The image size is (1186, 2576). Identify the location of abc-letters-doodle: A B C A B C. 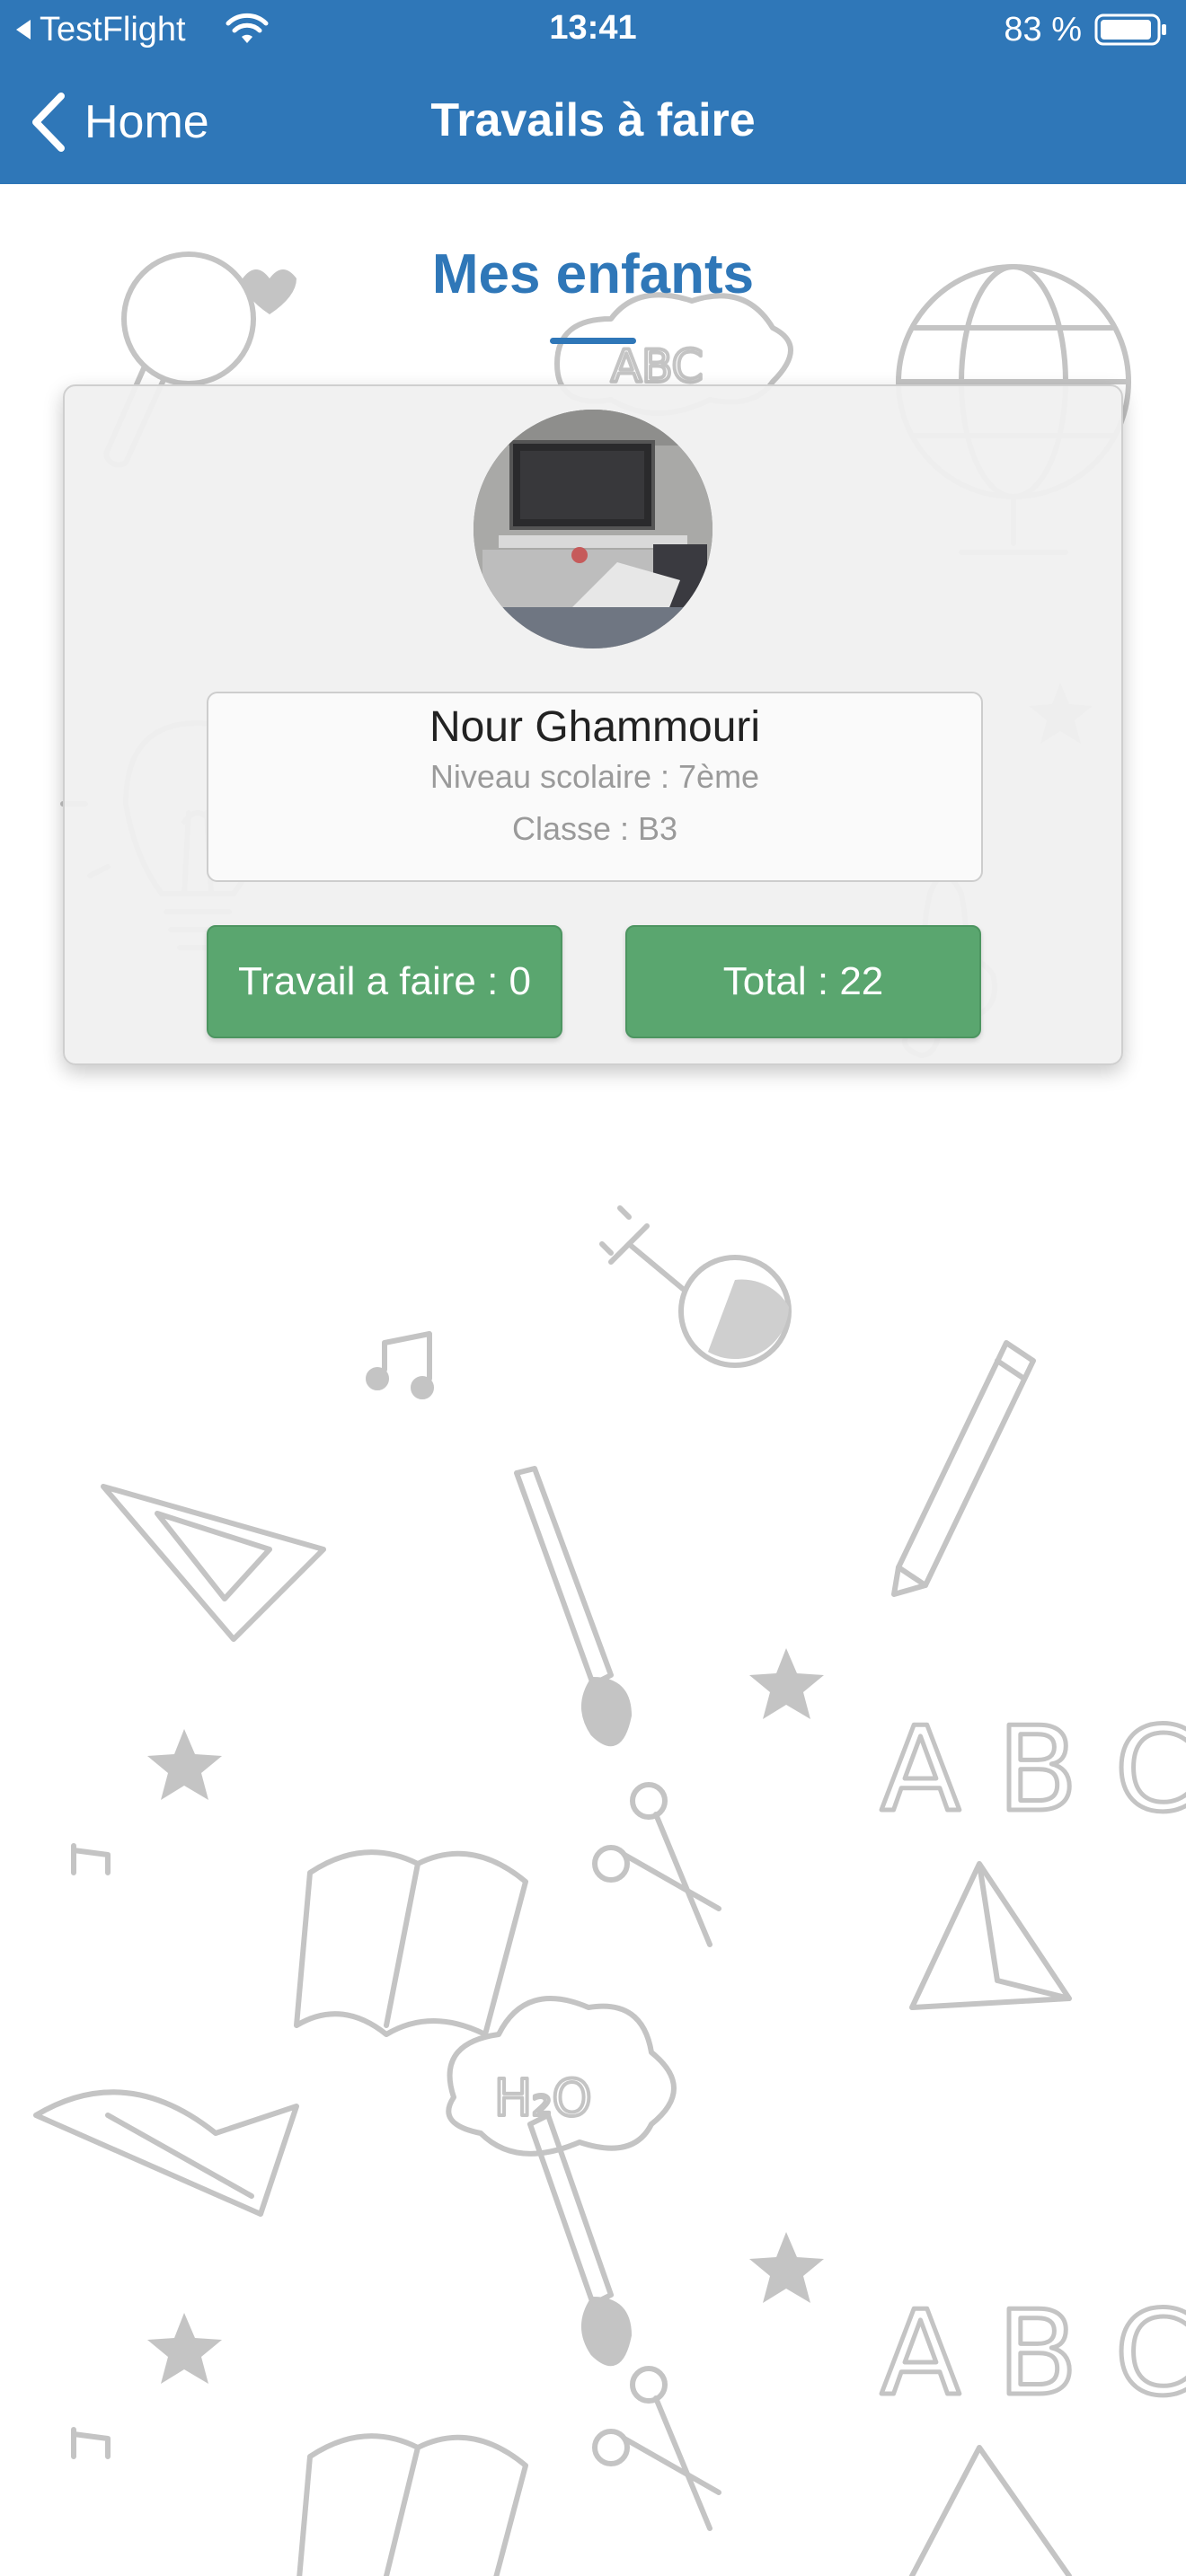
(1032, 2061).